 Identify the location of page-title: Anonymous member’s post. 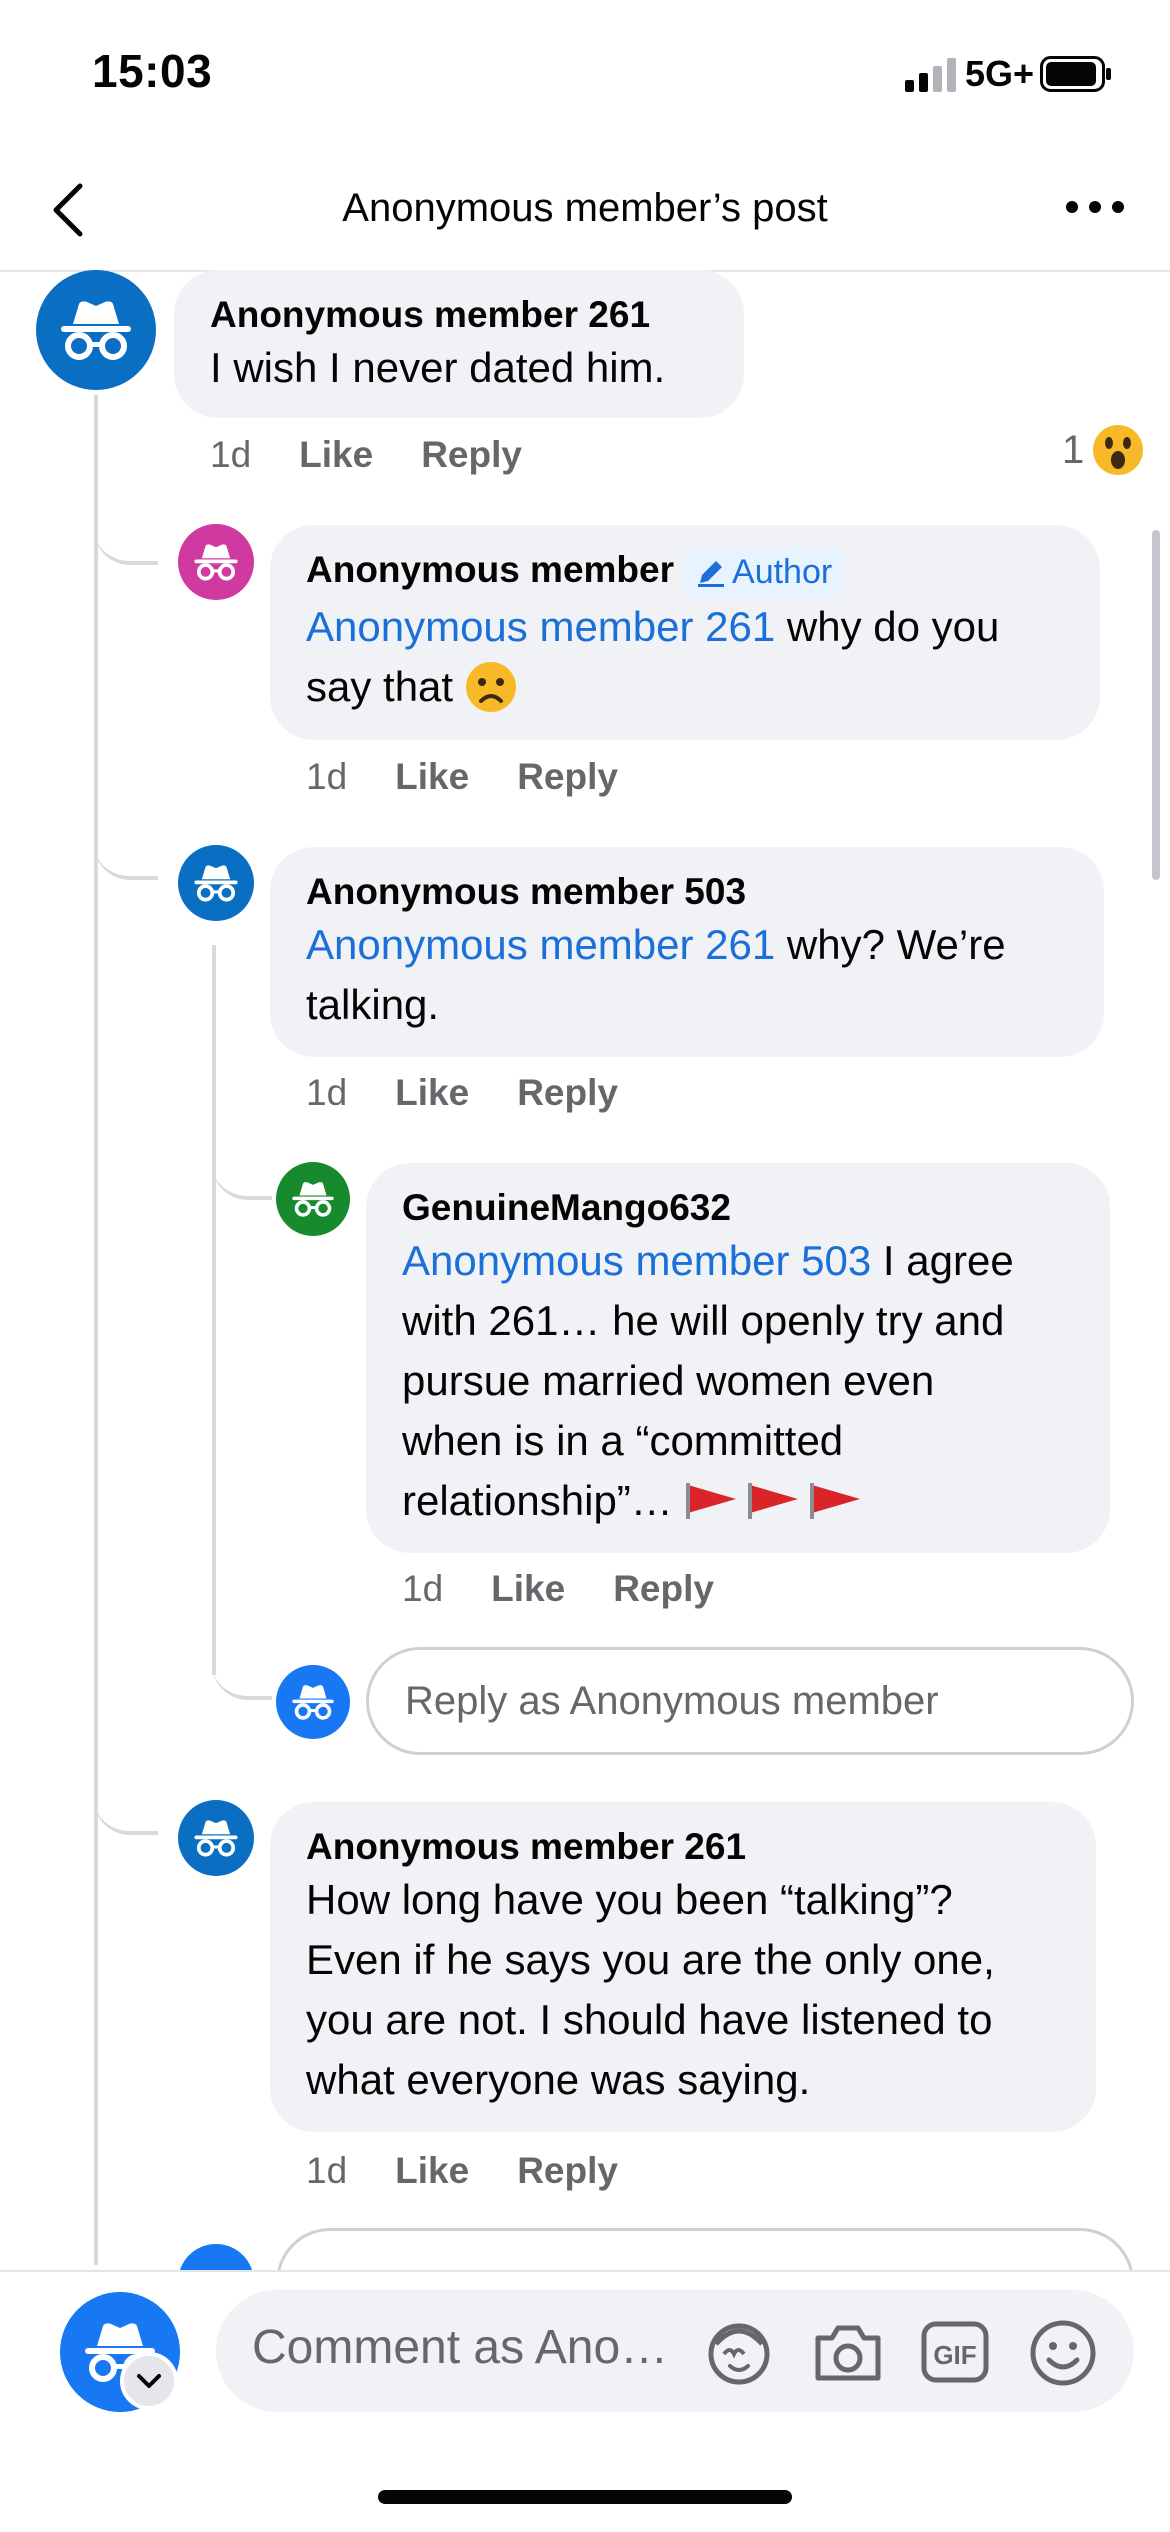
(585, 208).